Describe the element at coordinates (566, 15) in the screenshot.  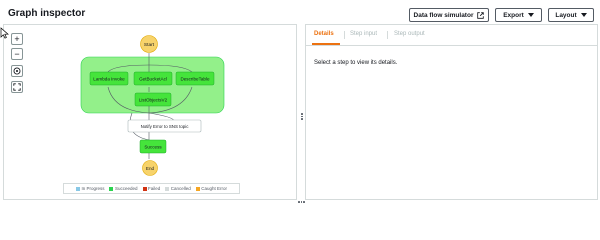
I see `layout-label: Layout` at that location.